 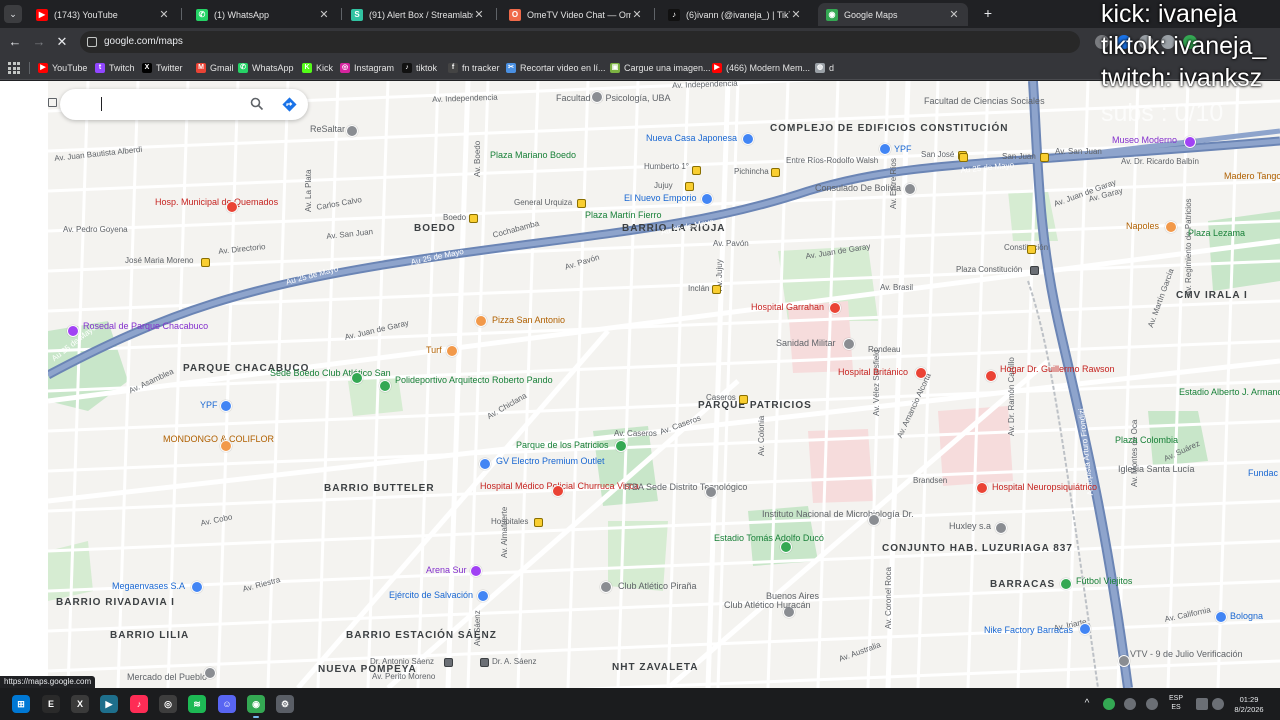 I want to click on browser-tab: ♪ (6)ivann (@ivaneja_) | TikTok✕, so click(x=735, y=14).